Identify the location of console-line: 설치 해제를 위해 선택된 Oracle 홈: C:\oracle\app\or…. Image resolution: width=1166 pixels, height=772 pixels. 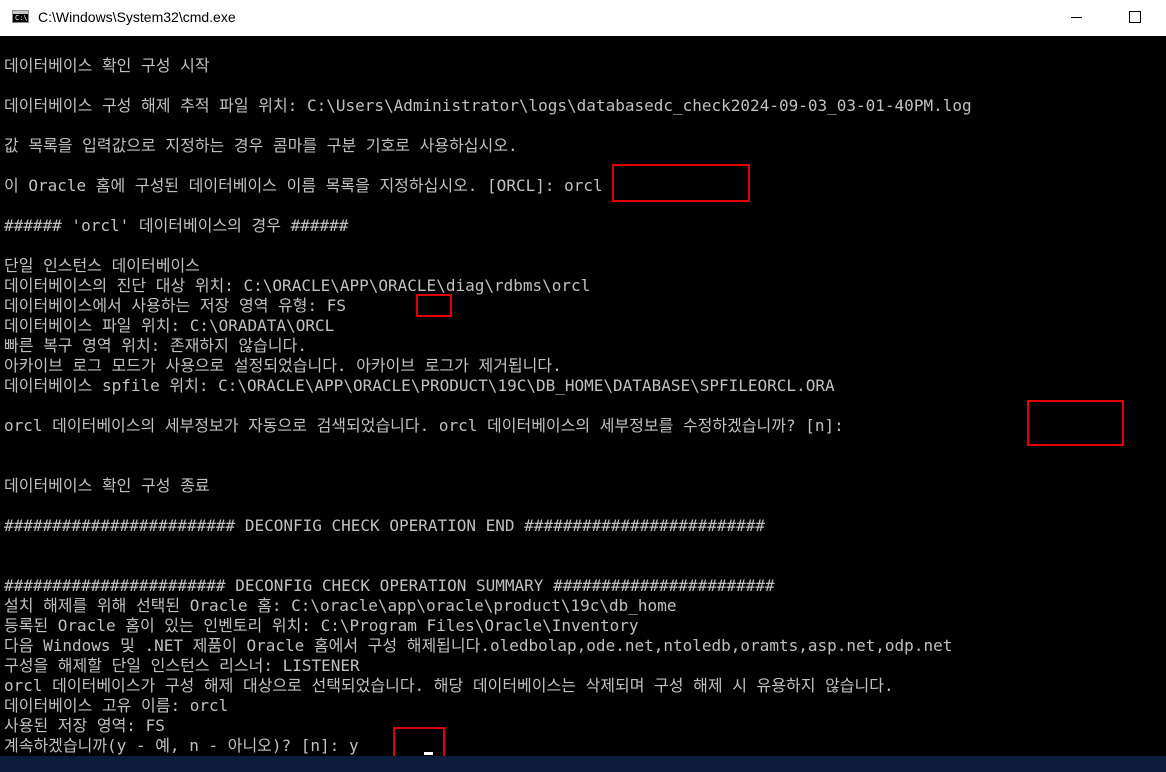
(340, 605).